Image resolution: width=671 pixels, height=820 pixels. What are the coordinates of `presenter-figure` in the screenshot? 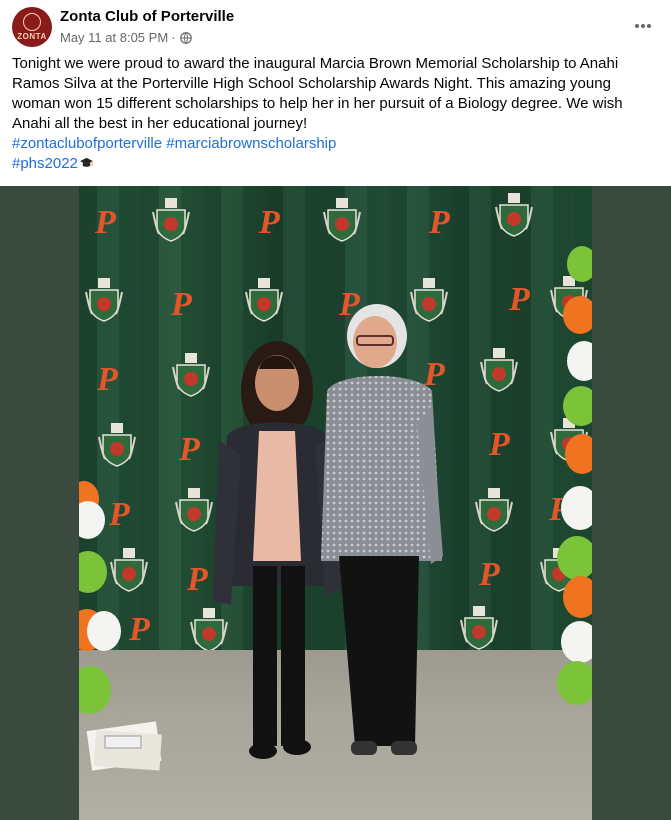 It's located at (382, 529).